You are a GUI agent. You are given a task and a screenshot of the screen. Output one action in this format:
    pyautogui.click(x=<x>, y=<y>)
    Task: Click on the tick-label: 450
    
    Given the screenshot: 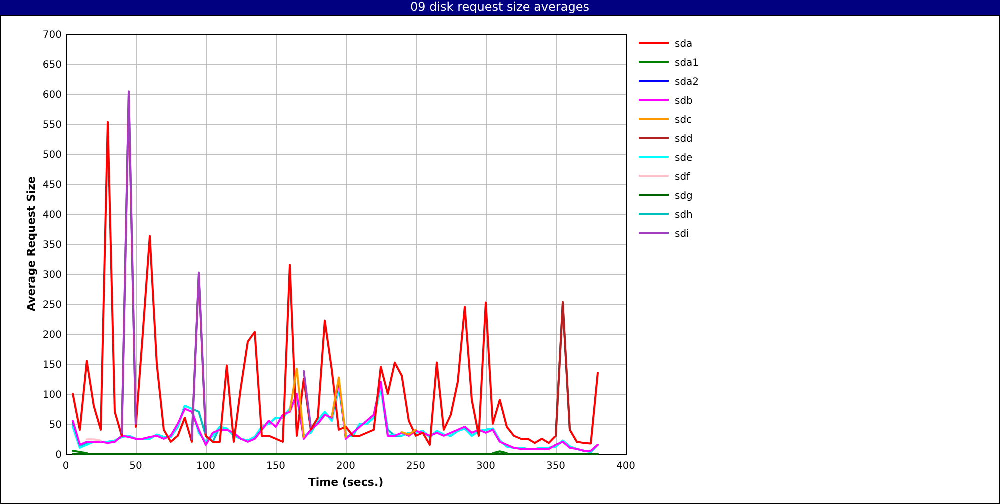 What is the action you would take?
    pyautogui.click(x=52, y=185)
    